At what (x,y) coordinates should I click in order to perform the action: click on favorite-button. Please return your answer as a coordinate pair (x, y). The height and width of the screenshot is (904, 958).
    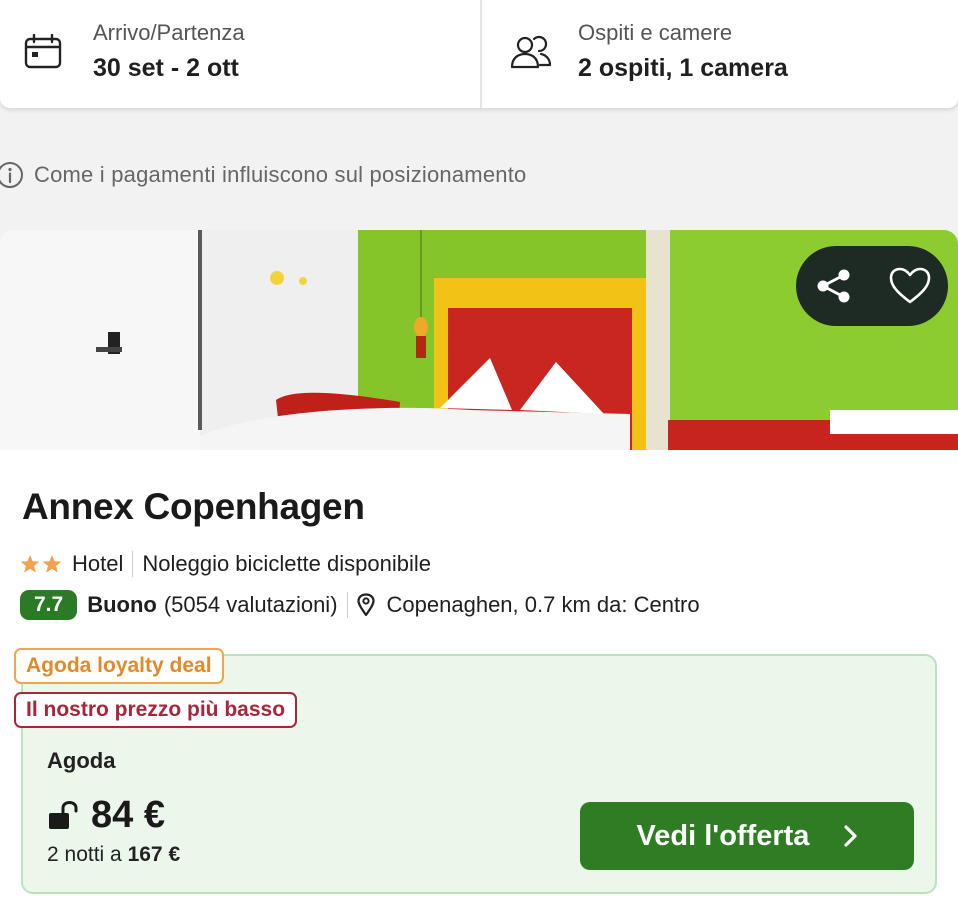
    Looking at the image, I should click on (910, 286).